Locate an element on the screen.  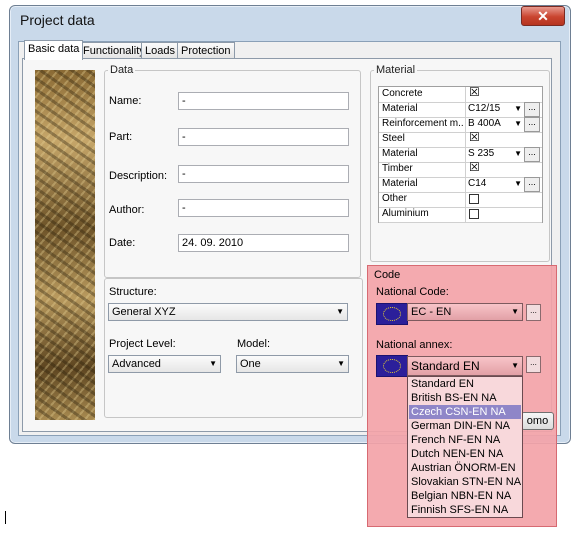
material-row: Steel ☒ is located at coordinates (461, 139).